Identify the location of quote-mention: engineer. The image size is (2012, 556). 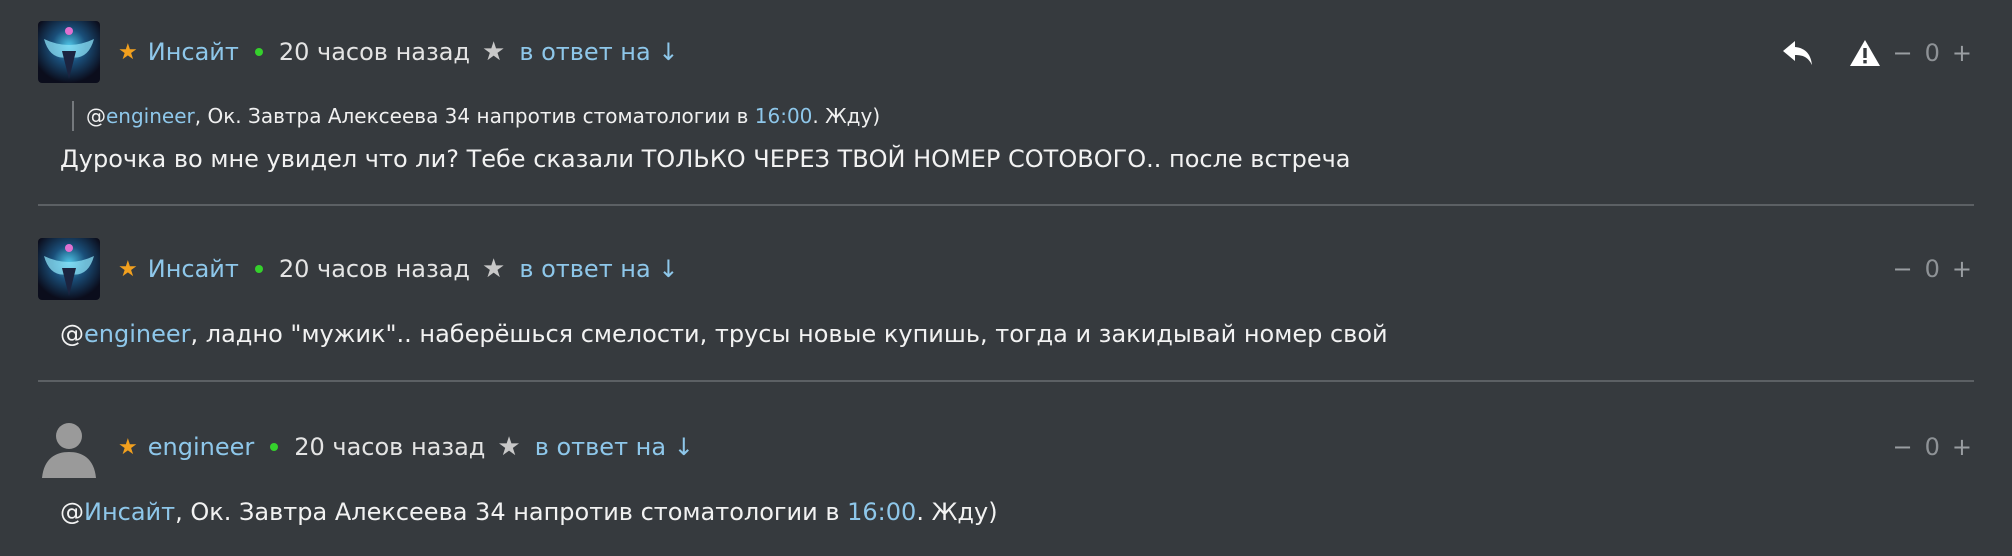
(150, 116).